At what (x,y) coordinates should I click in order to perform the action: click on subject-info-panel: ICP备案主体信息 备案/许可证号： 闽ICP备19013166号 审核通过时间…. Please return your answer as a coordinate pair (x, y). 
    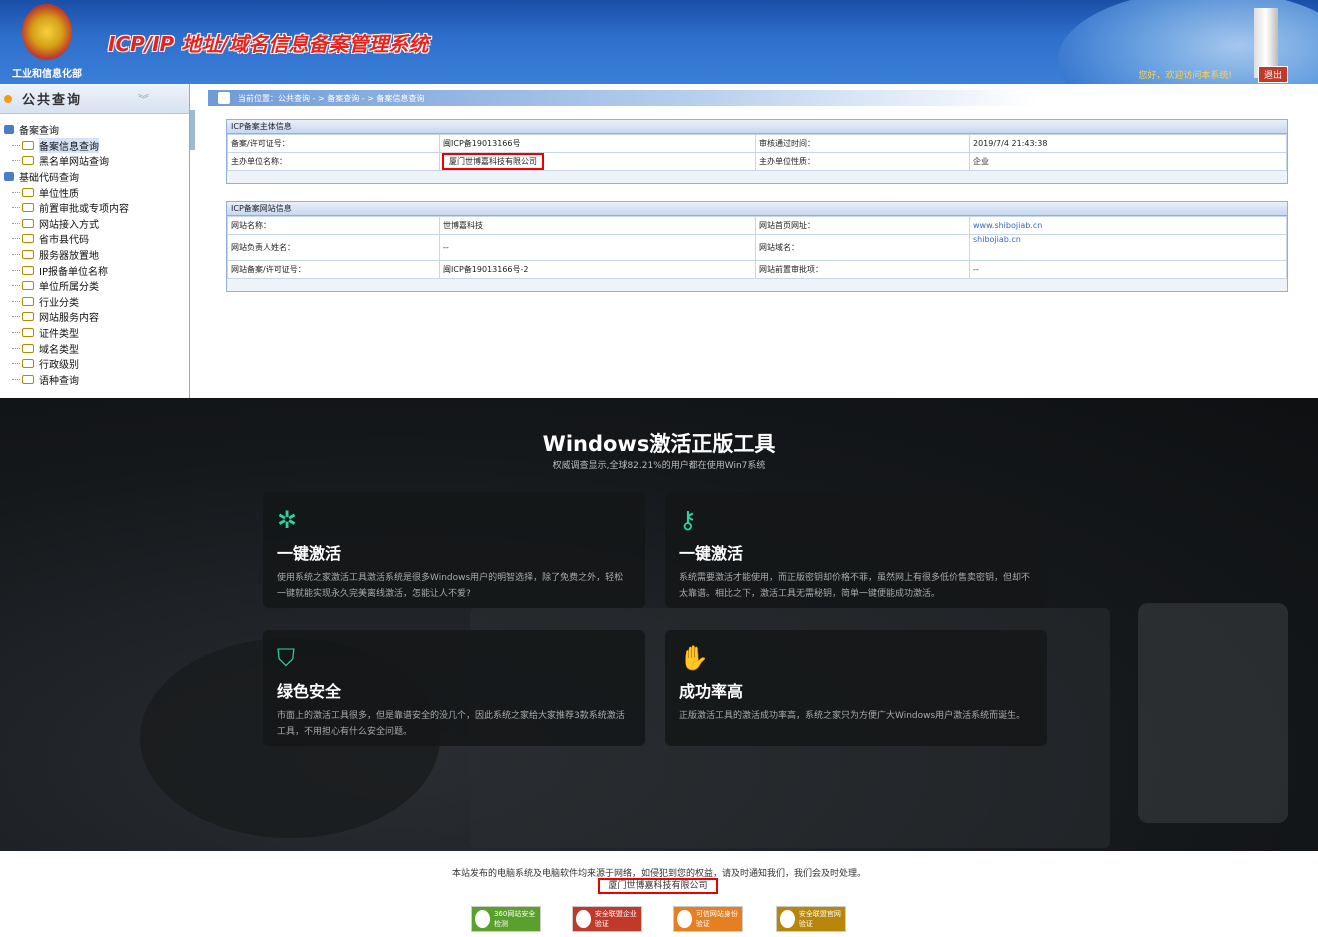
    Looking at the image, I should click on (757, 151).